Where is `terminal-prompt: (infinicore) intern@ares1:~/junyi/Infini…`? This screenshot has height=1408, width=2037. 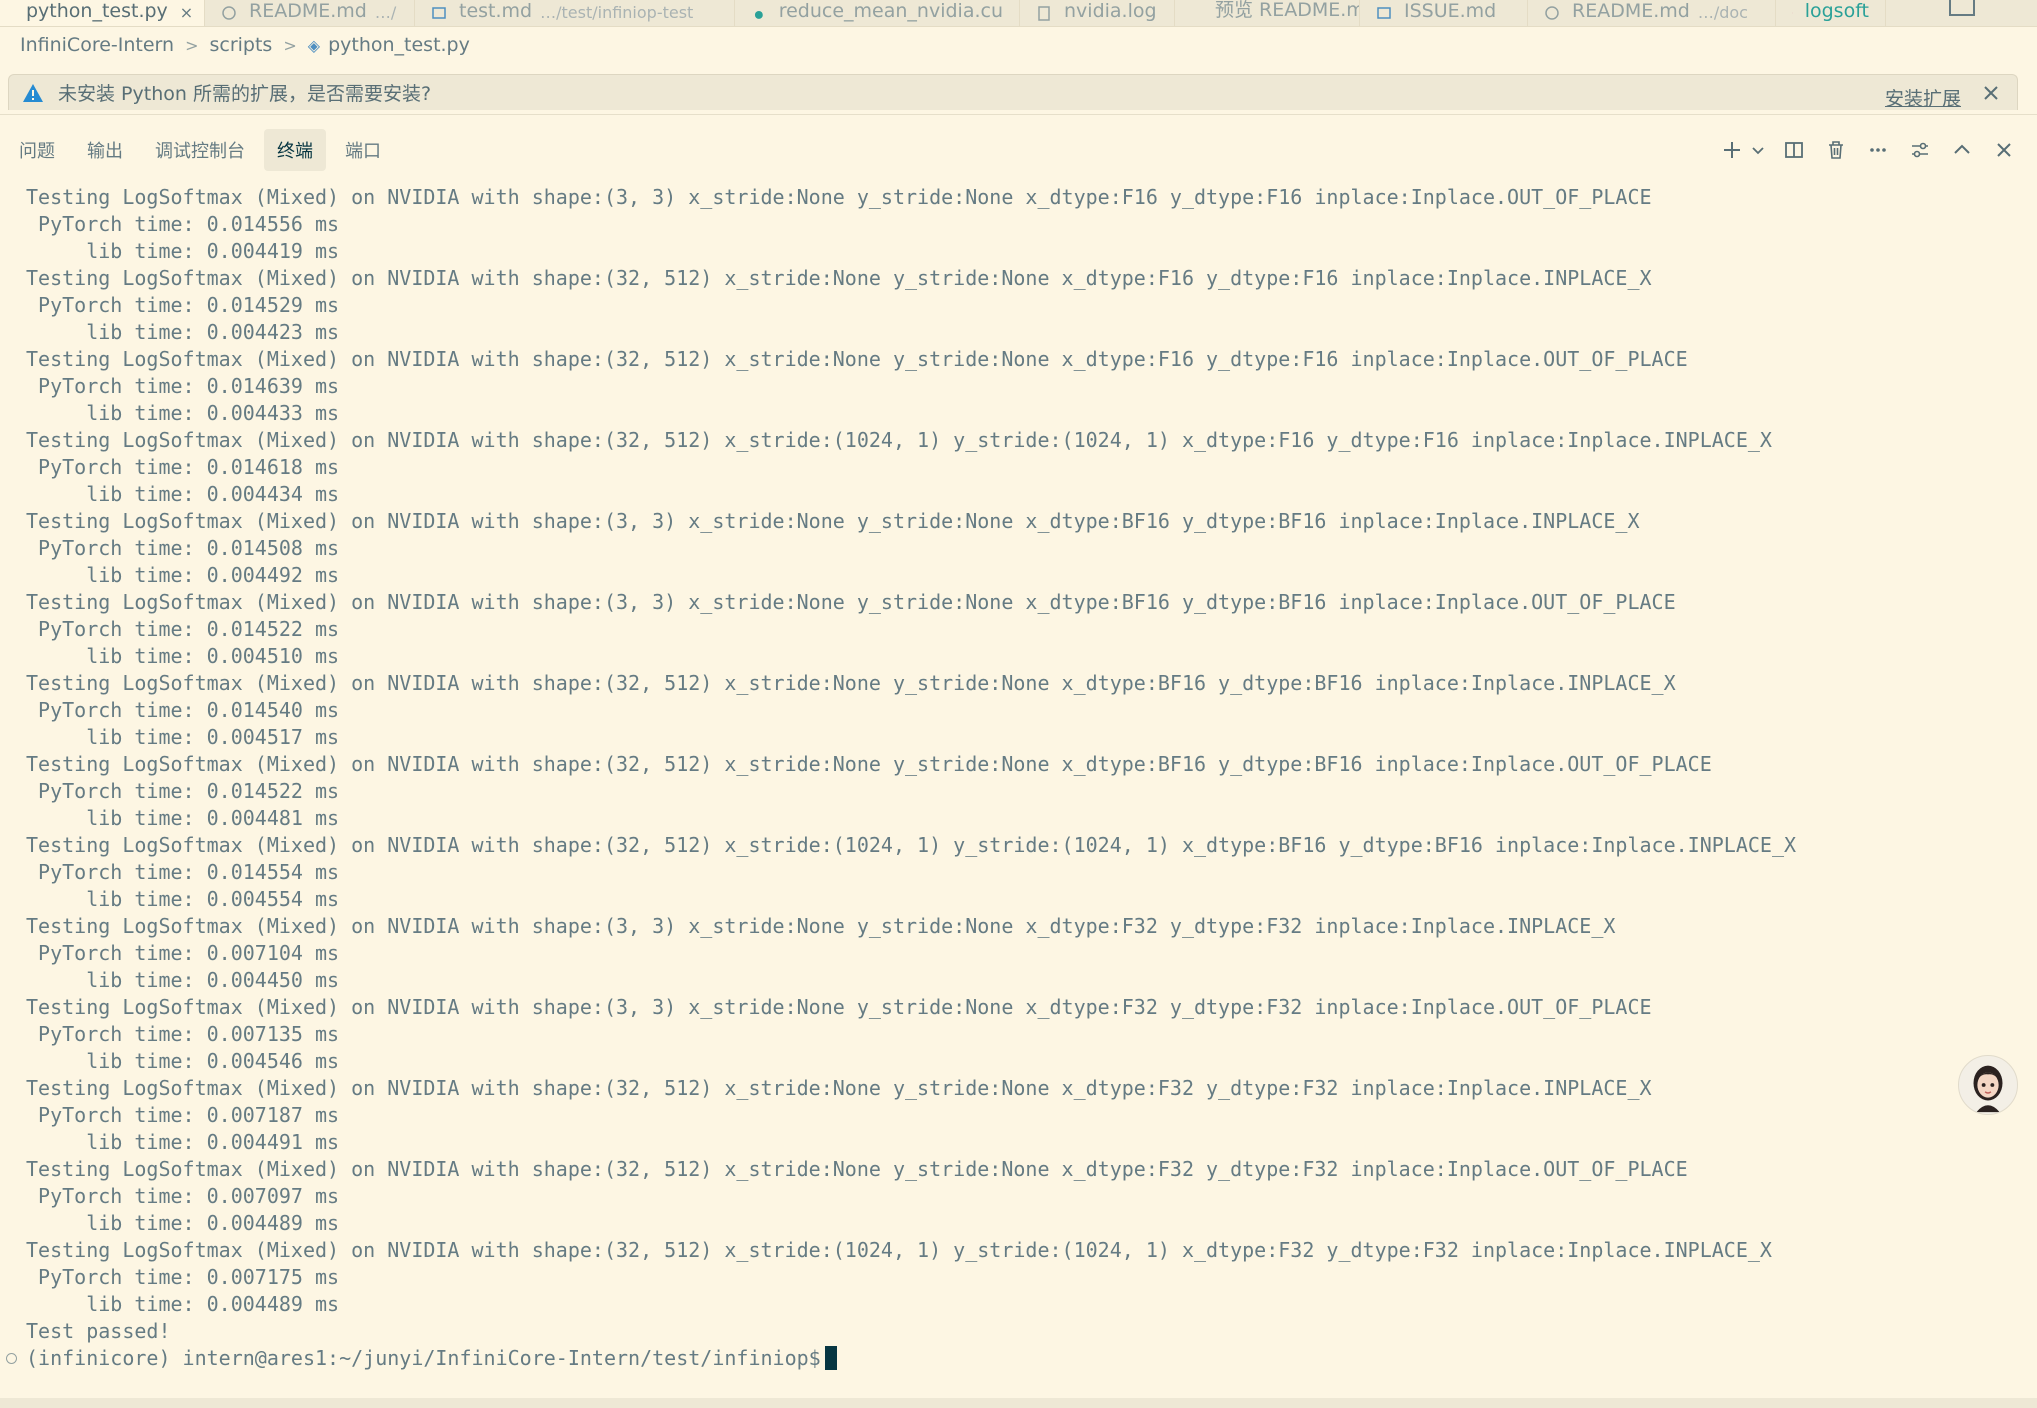
terminal-prompt: (infinicore) intern@ares1:~/junyi/Infini… is located at coordinates (423, 1358).